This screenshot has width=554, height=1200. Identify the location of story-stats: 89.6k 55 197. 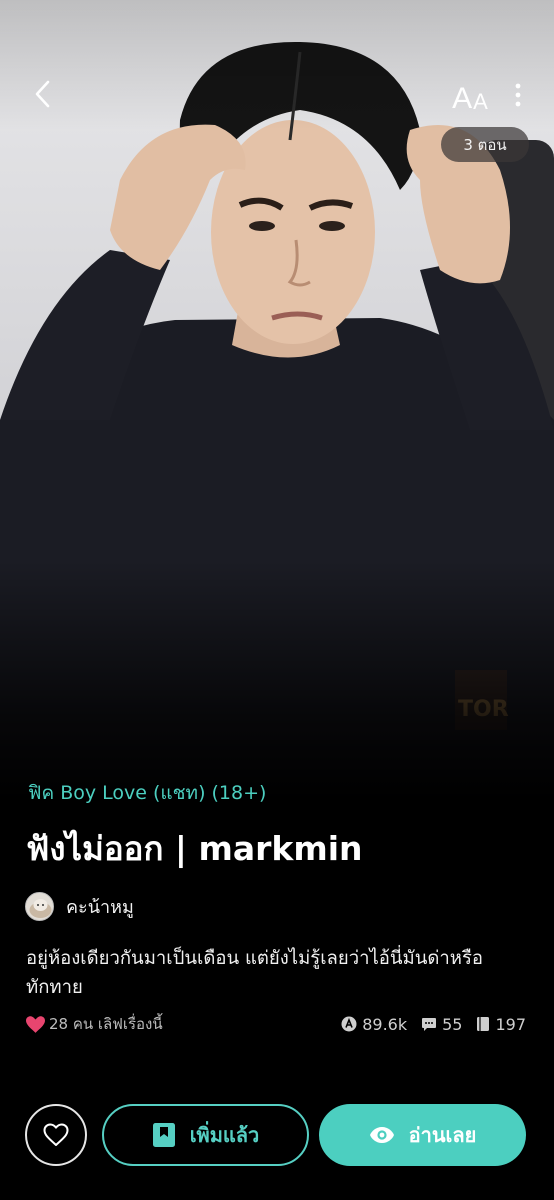
(426, 1024).